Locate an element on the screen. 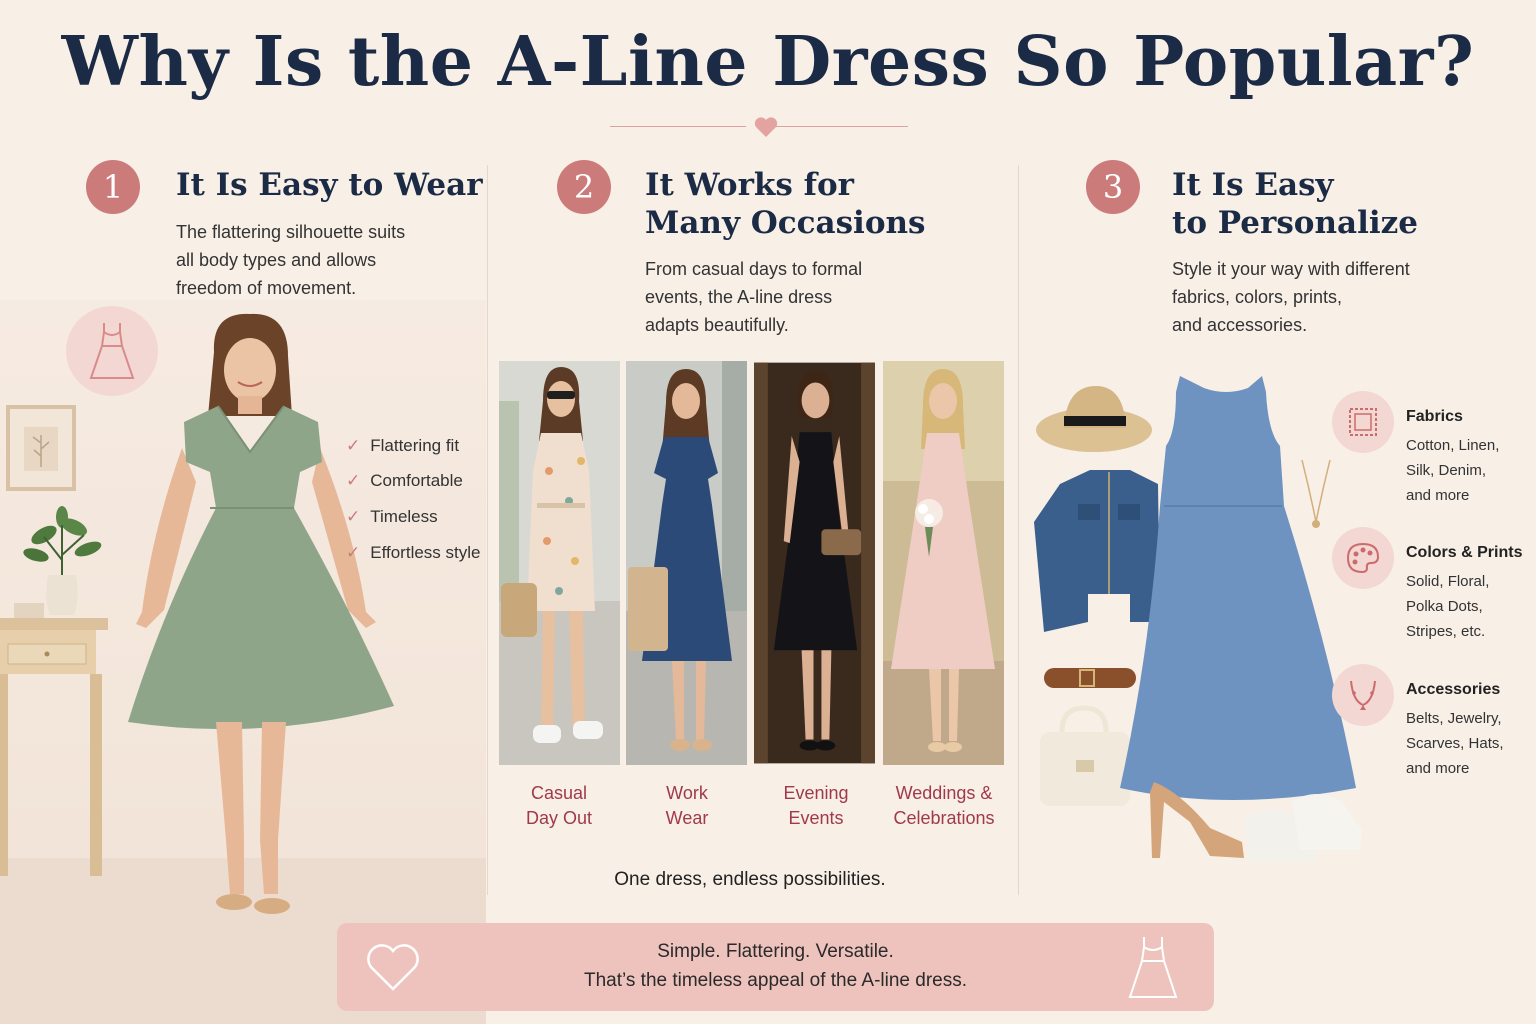  page-title: Why Is the A-Line Dress So Popular? is located at coordinates (768, 62).